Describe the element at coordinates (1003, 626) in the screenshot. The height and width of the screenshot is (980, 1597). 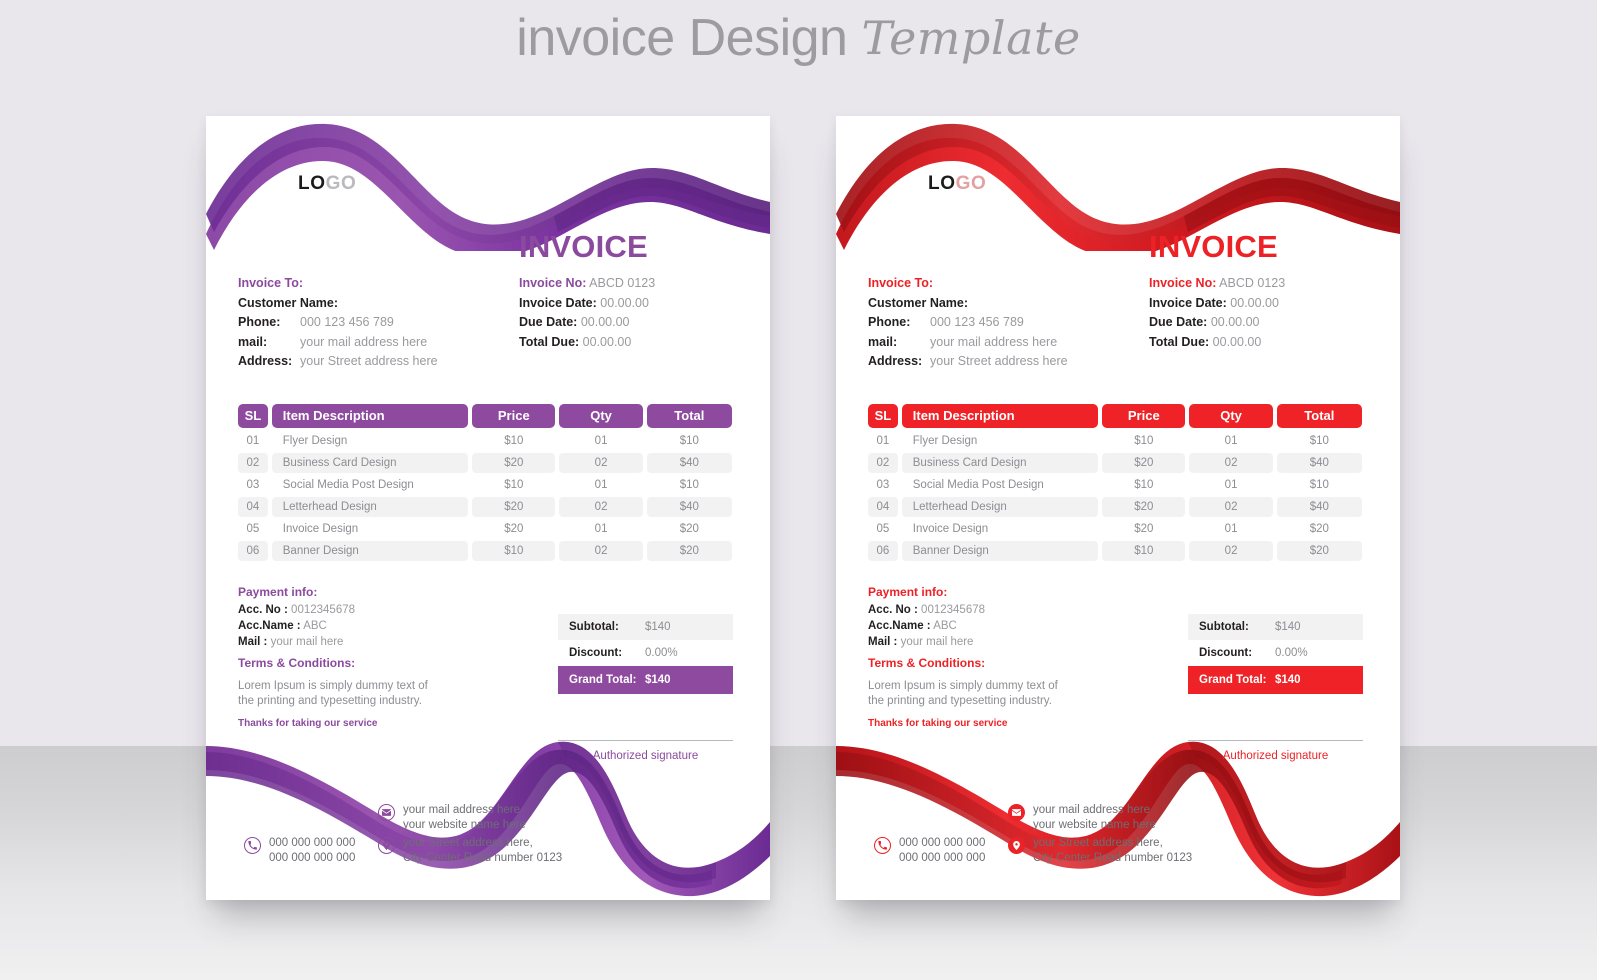
I see `payment-acc-name-row: Acc.Name : ABC` at that location.